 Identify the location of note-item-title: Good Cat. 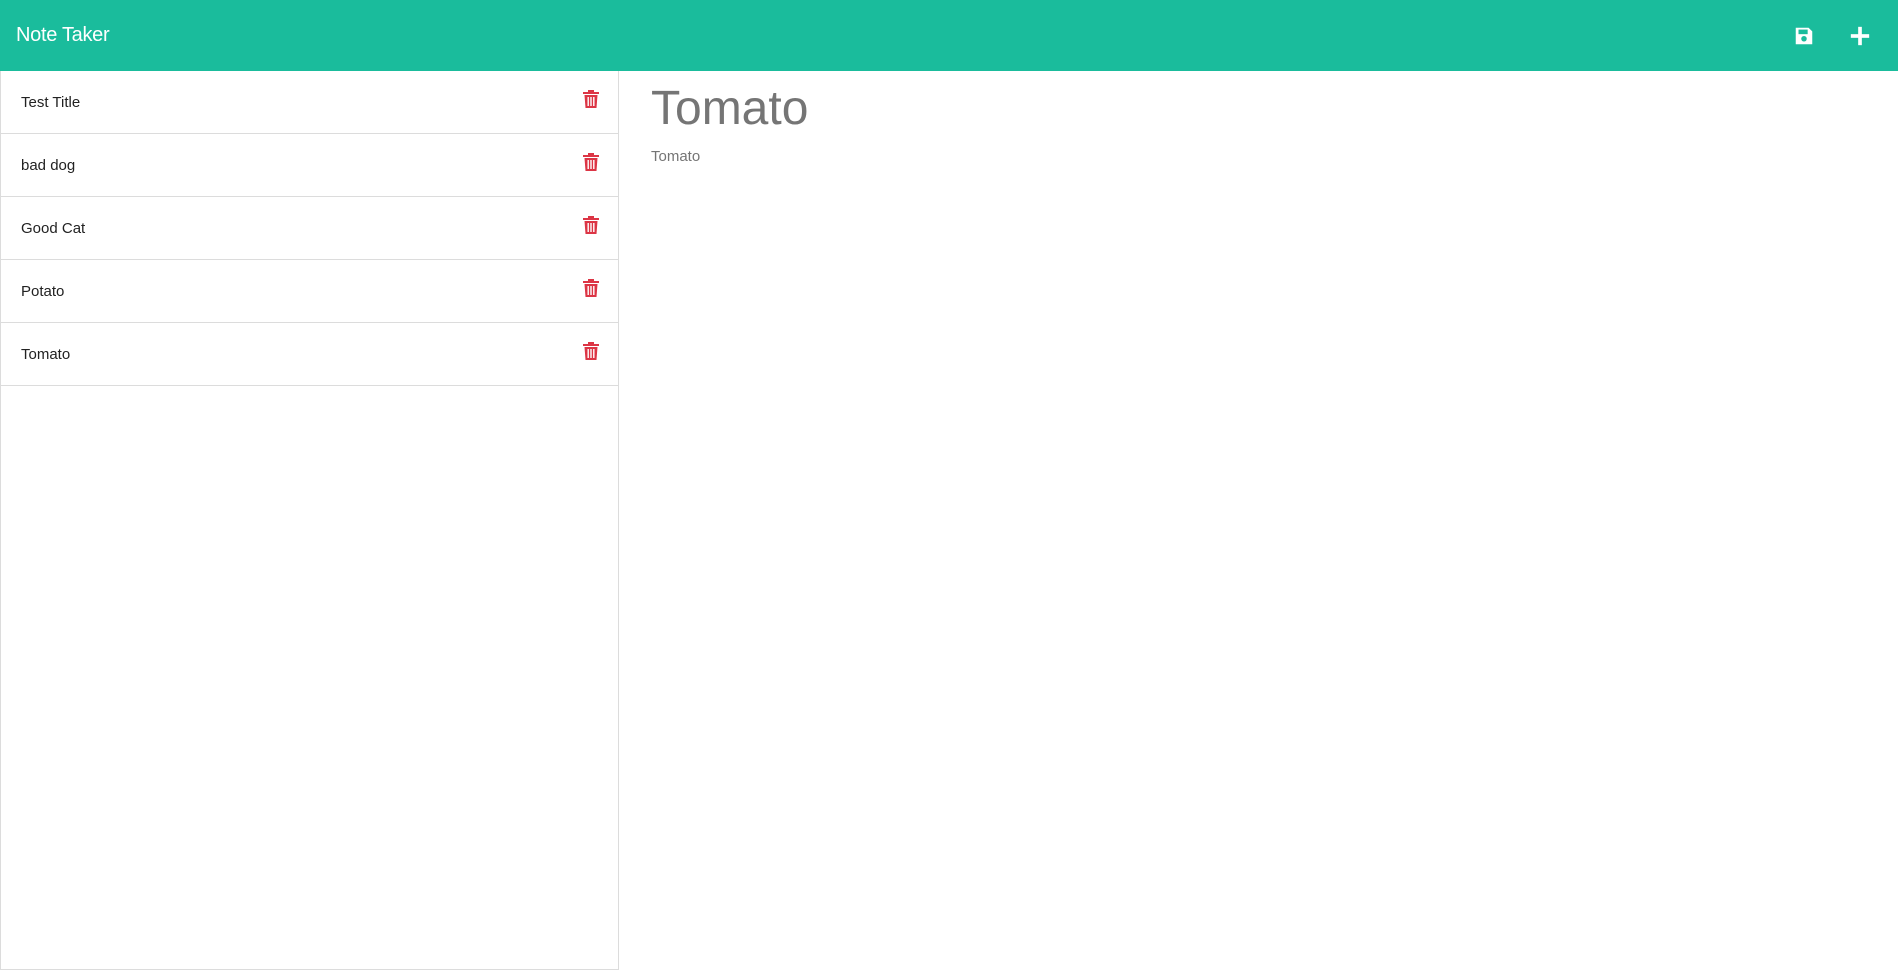
(53, 228).